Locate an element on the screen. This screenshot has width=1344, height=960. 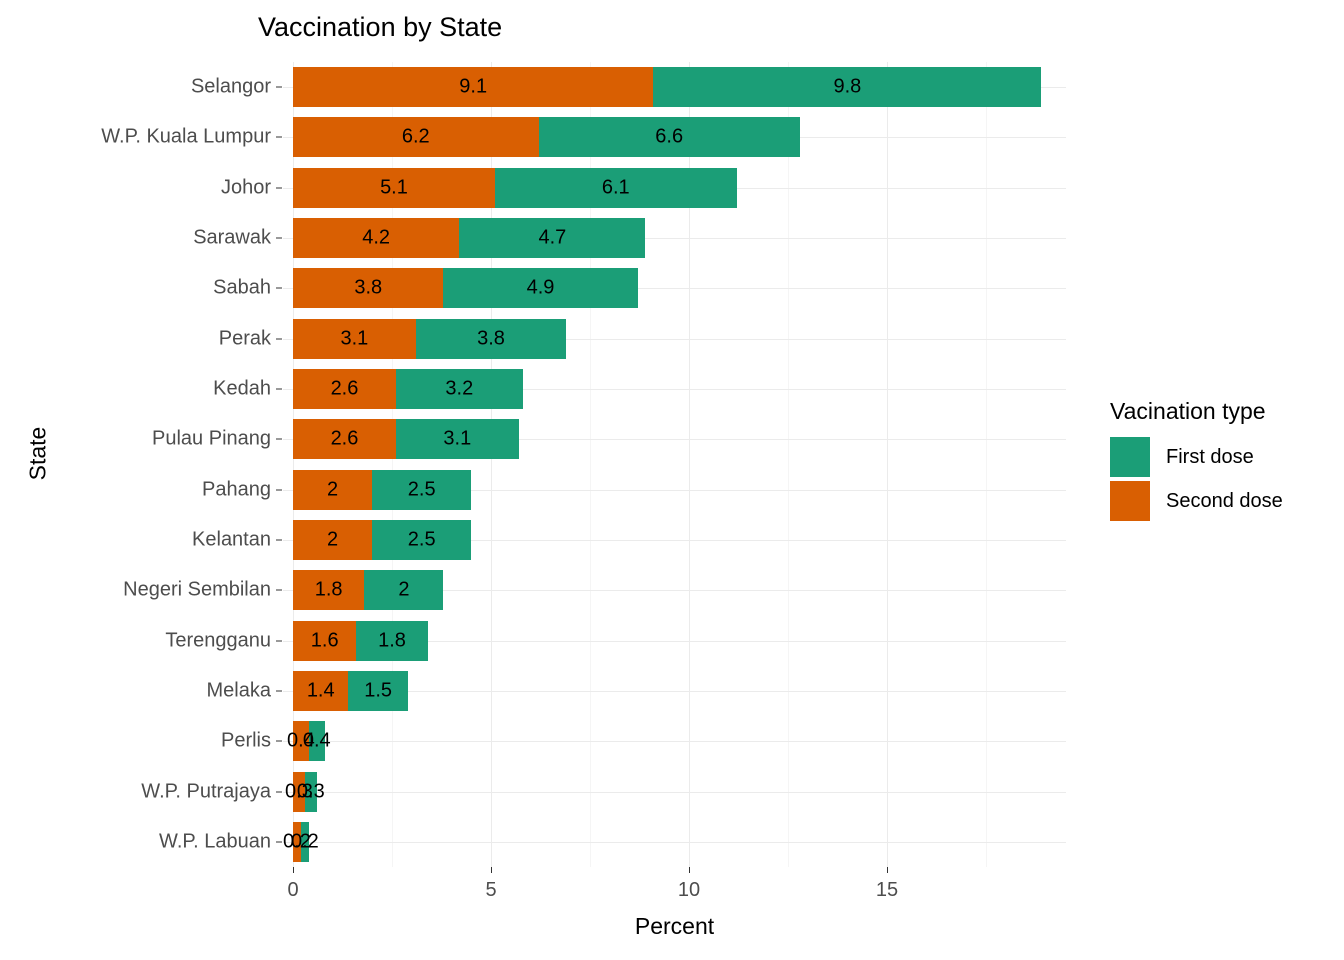
chart-title: Vaccination by State is located at coordinates (380, 27).